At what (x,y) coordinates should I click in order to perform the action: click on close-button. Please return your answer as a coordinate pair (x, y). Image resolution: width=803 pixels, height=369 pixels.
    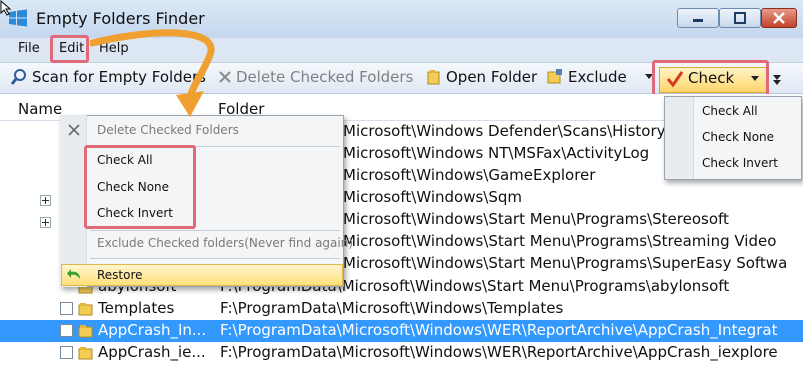
    Looking at the image, I should click on (779, 18).